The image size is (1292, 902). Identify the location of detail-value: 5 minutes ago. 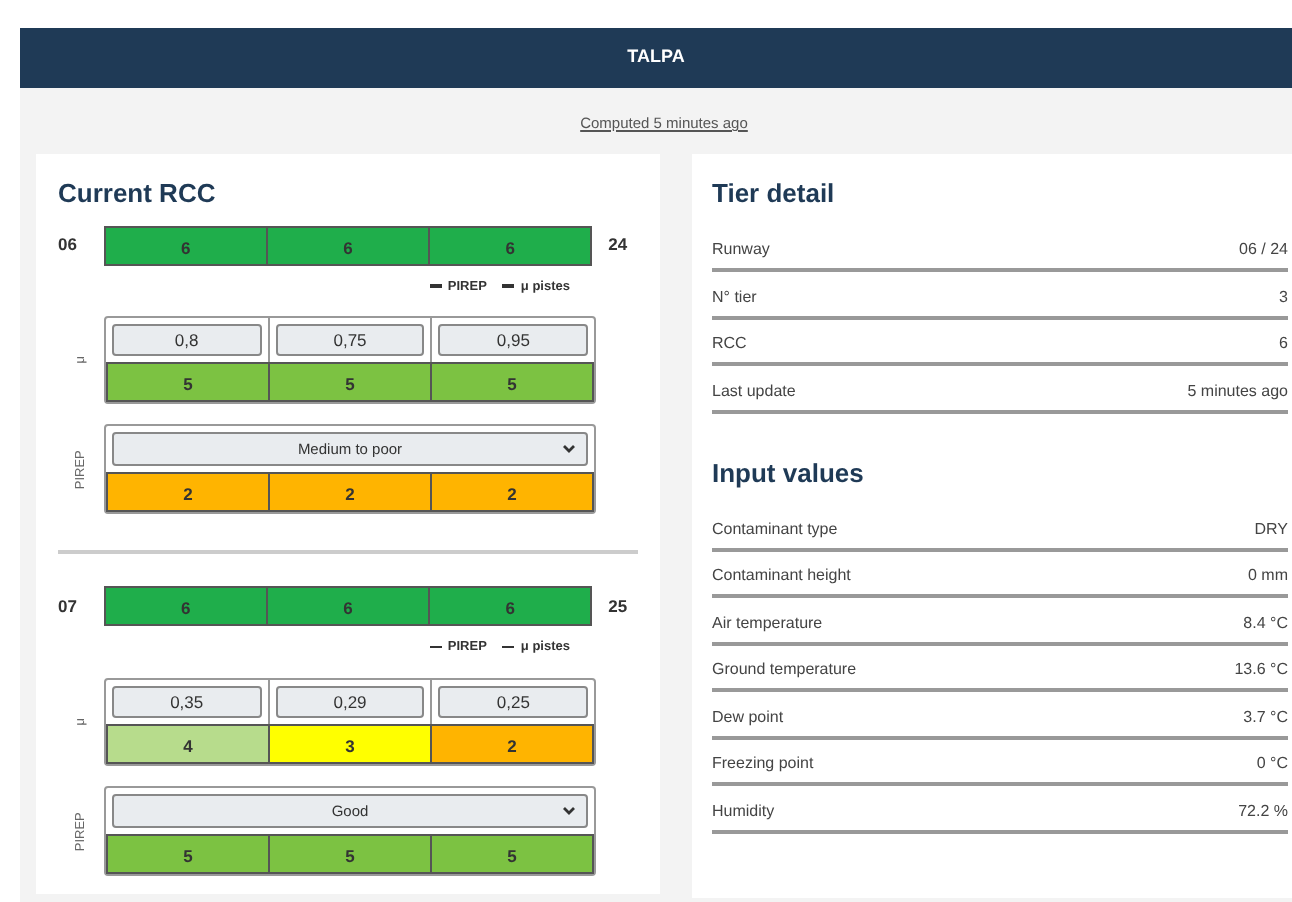
(1237, 391).